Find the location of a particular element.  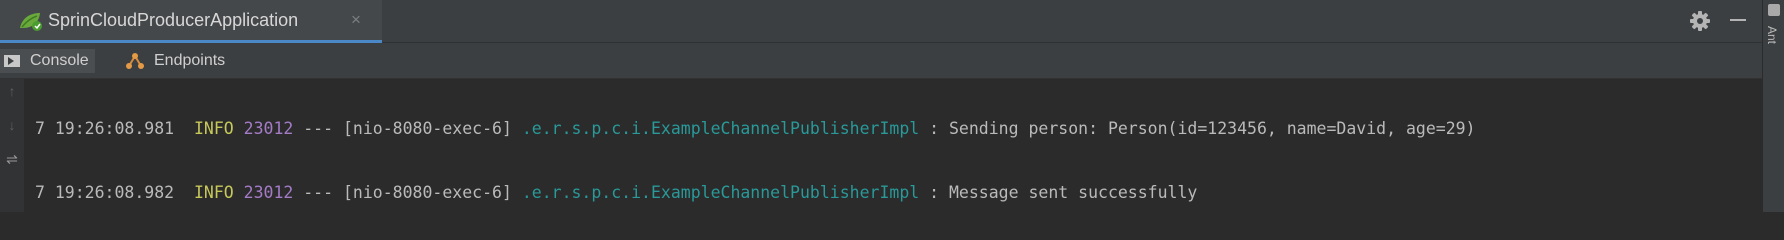

ant-label: Ant is located at coordinates (1772, 35).